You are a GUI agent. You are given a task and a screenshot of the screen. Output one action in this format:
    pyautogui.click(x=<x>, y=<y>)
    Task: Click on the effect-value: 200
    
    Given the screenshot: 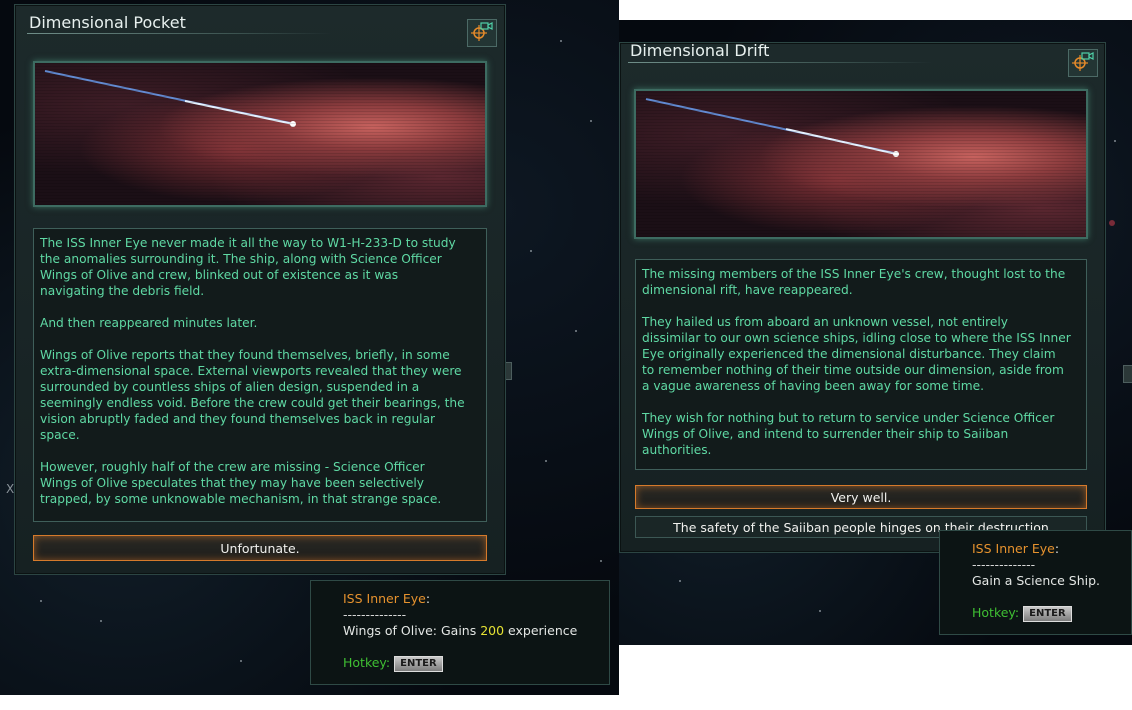 What is the action you would take?
    pyautogui.click(x=492, y=630)
    